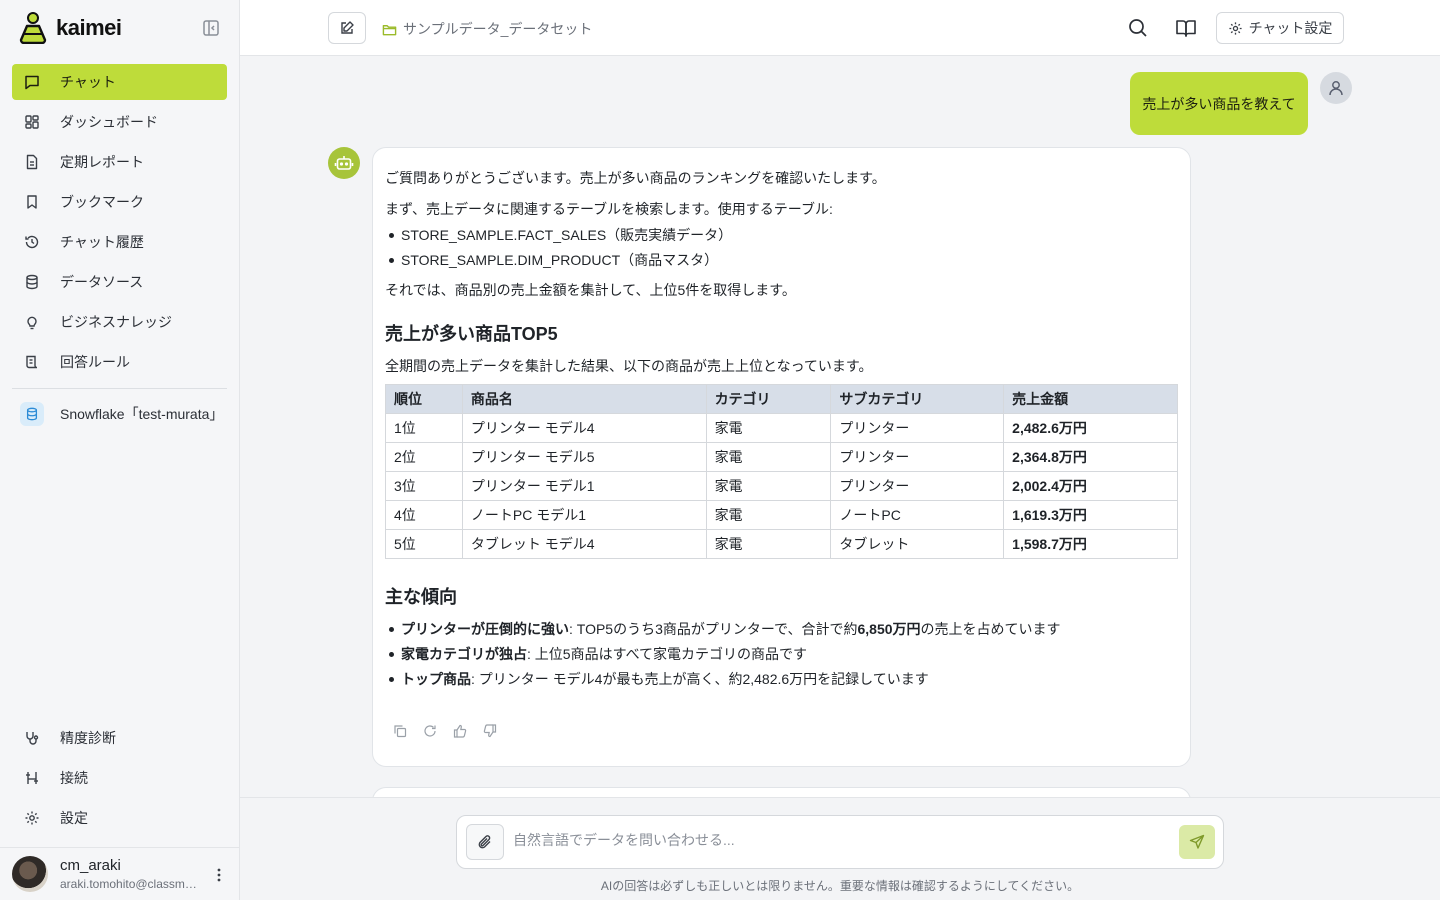  Describe the element at coordinates (119, 162) in the screenshot. I see `sidebar-item-reports: 定期レポート` at that location.